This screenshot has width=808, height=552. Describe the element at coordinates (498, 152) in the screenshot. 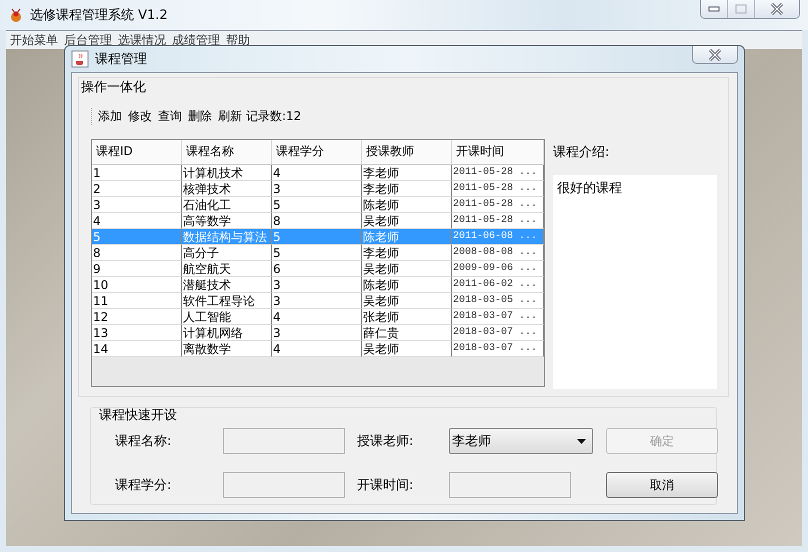

I see `column-header: 开课时间` at that location.